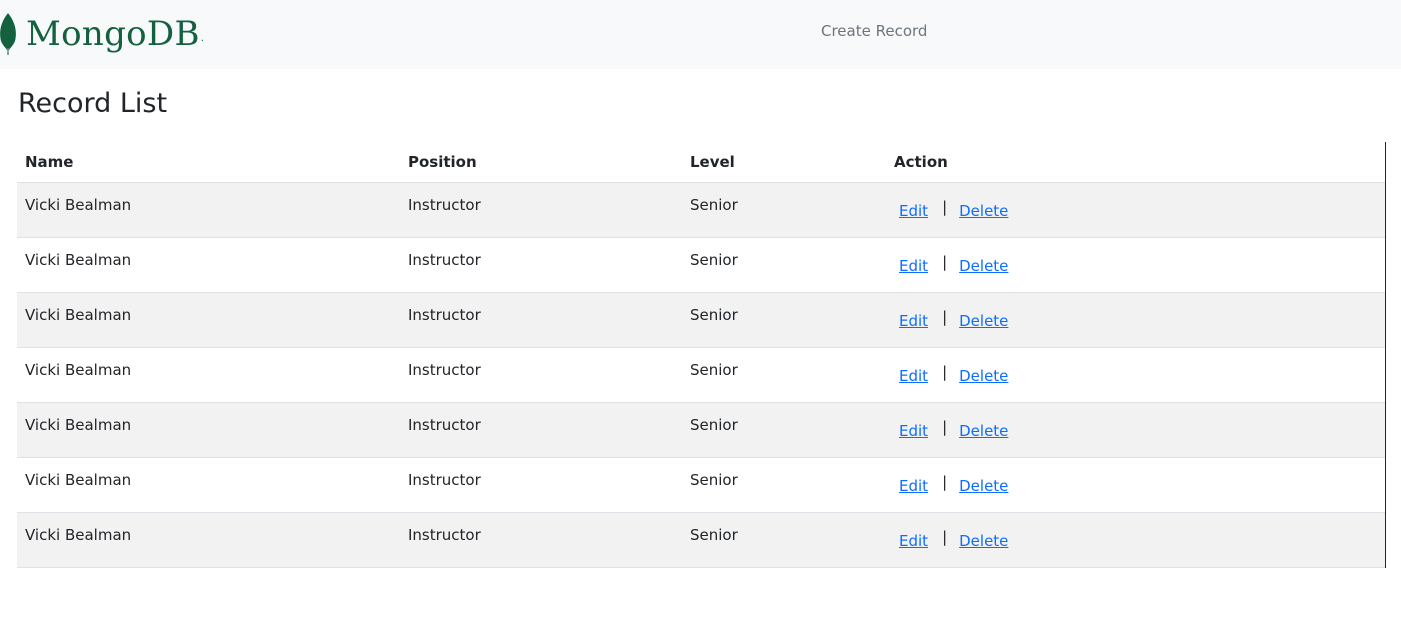 This screenshot has height=617, width=1401. I want to click on brand-mark: ., so click(202, 38).